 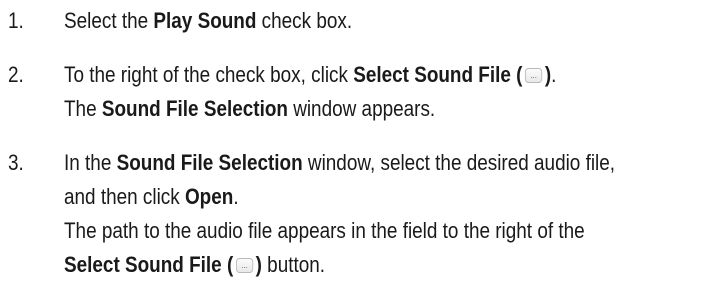 I want to click on step-line: The Sound File Selection window appears., so click(x=365, y=109).